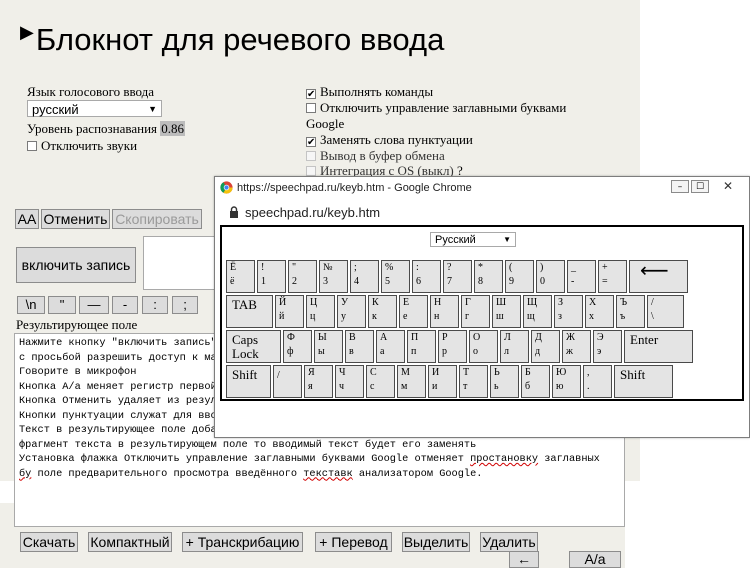 The image size is (750, 568). Describe the element at coordinates (375, 302) in the screenshot. I see `key-label-top: К` at that location.